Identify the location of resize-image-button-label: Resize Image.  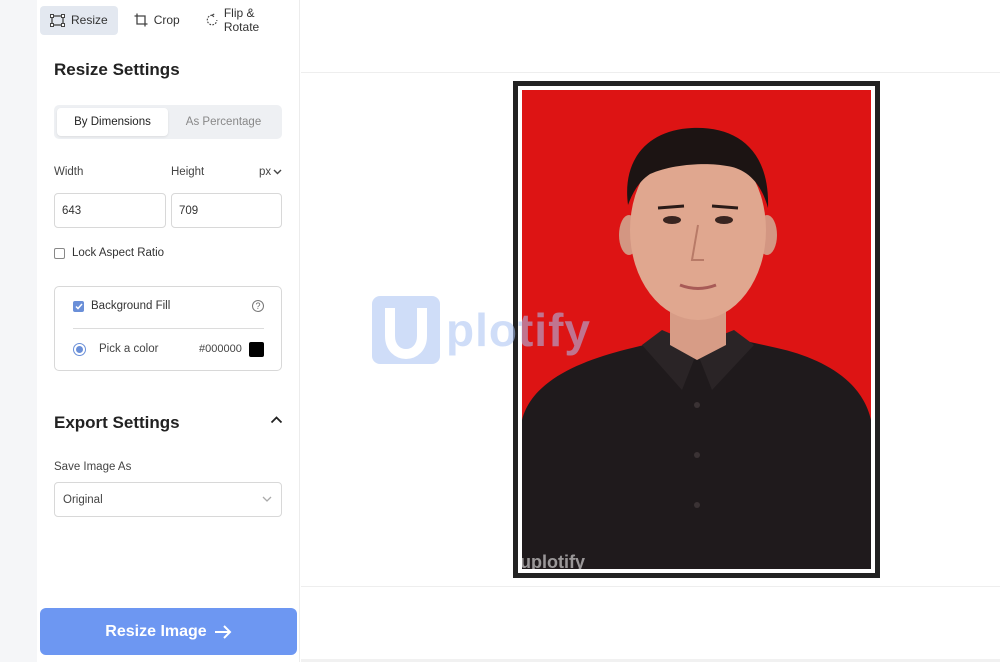
(156, 631).